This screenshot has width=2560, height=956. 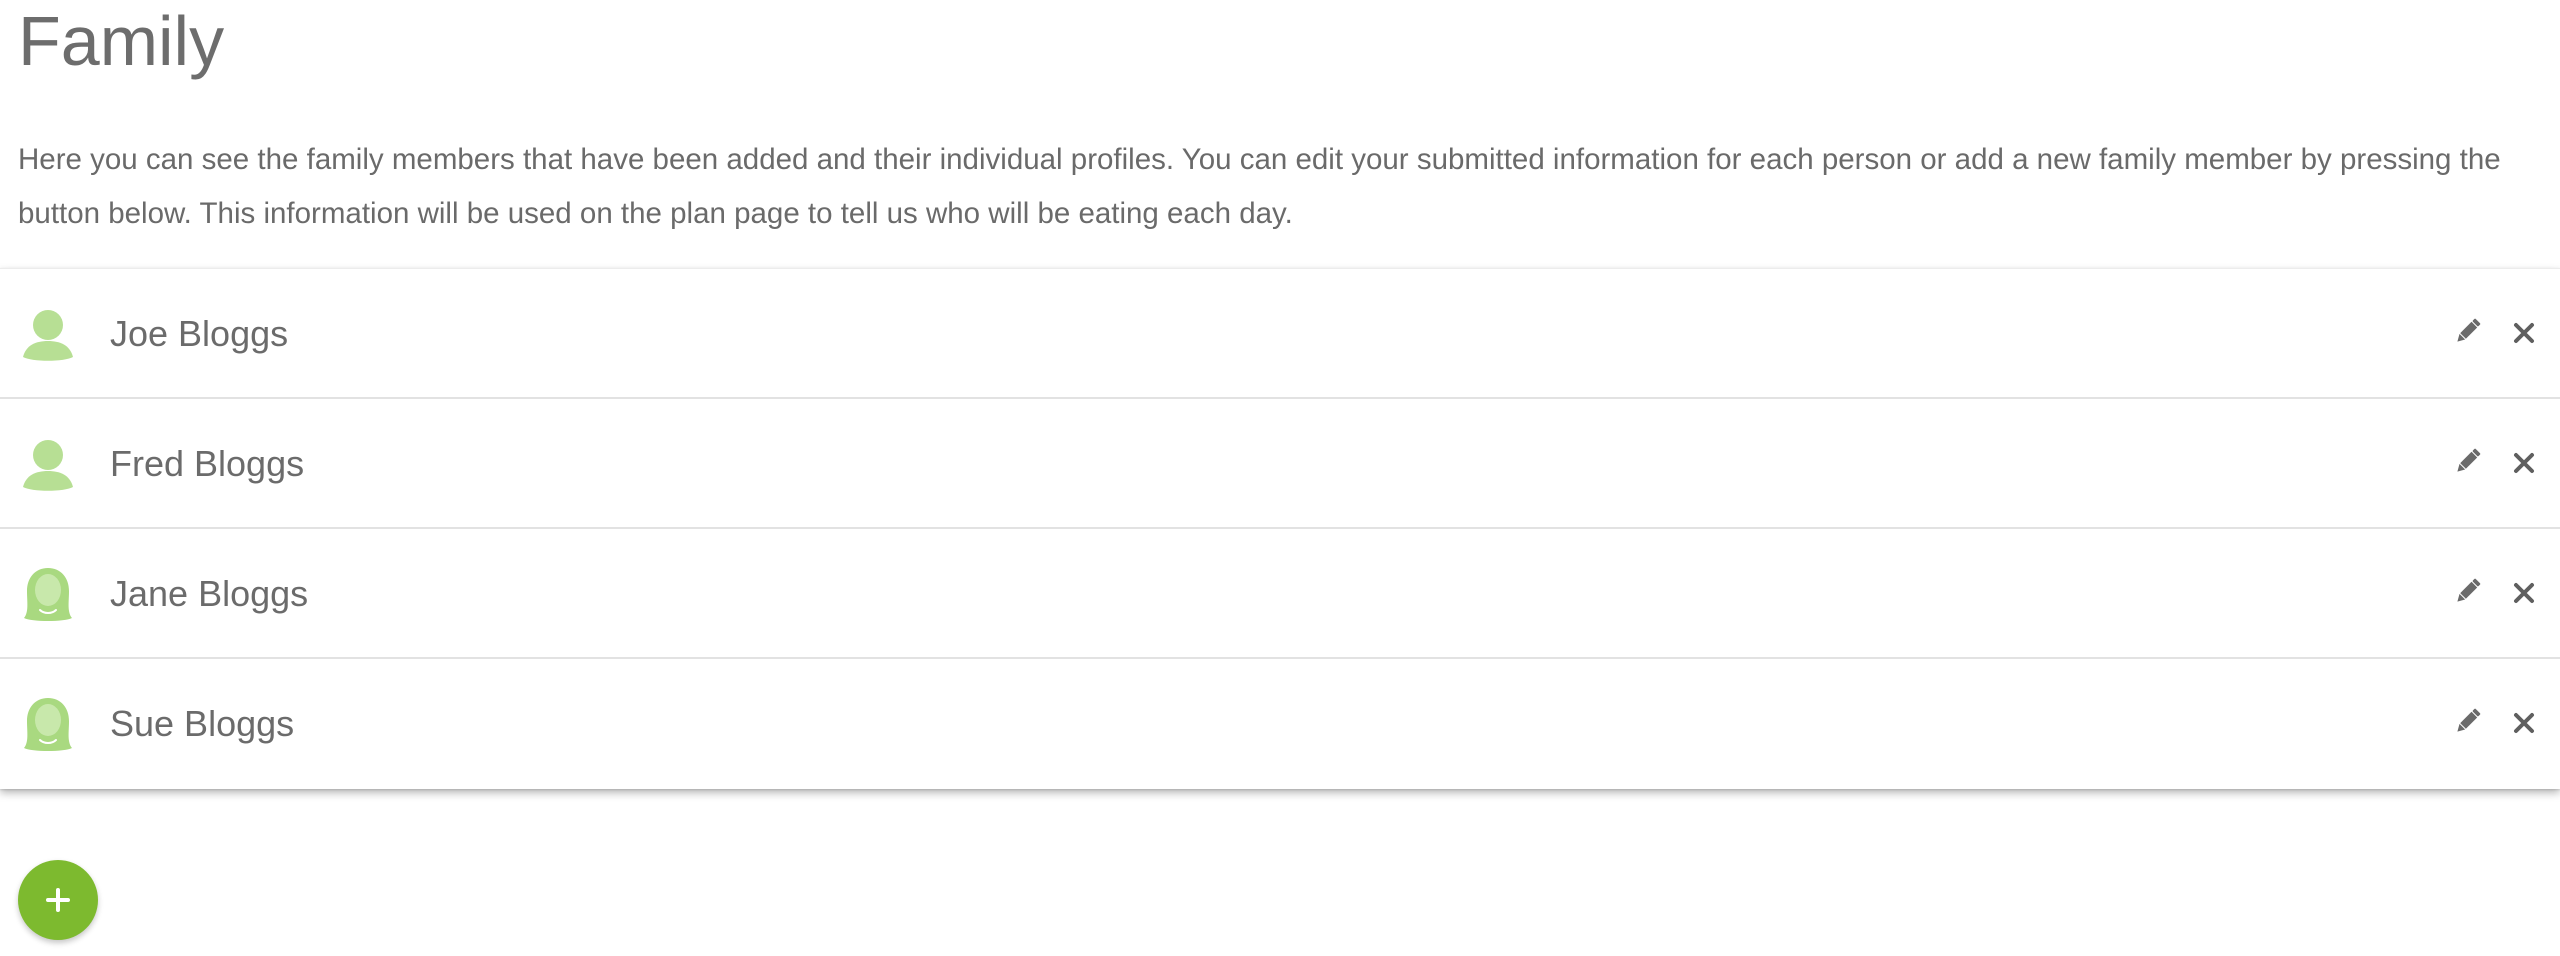 I want to click on plus-icon, so click(x=58, y=900).